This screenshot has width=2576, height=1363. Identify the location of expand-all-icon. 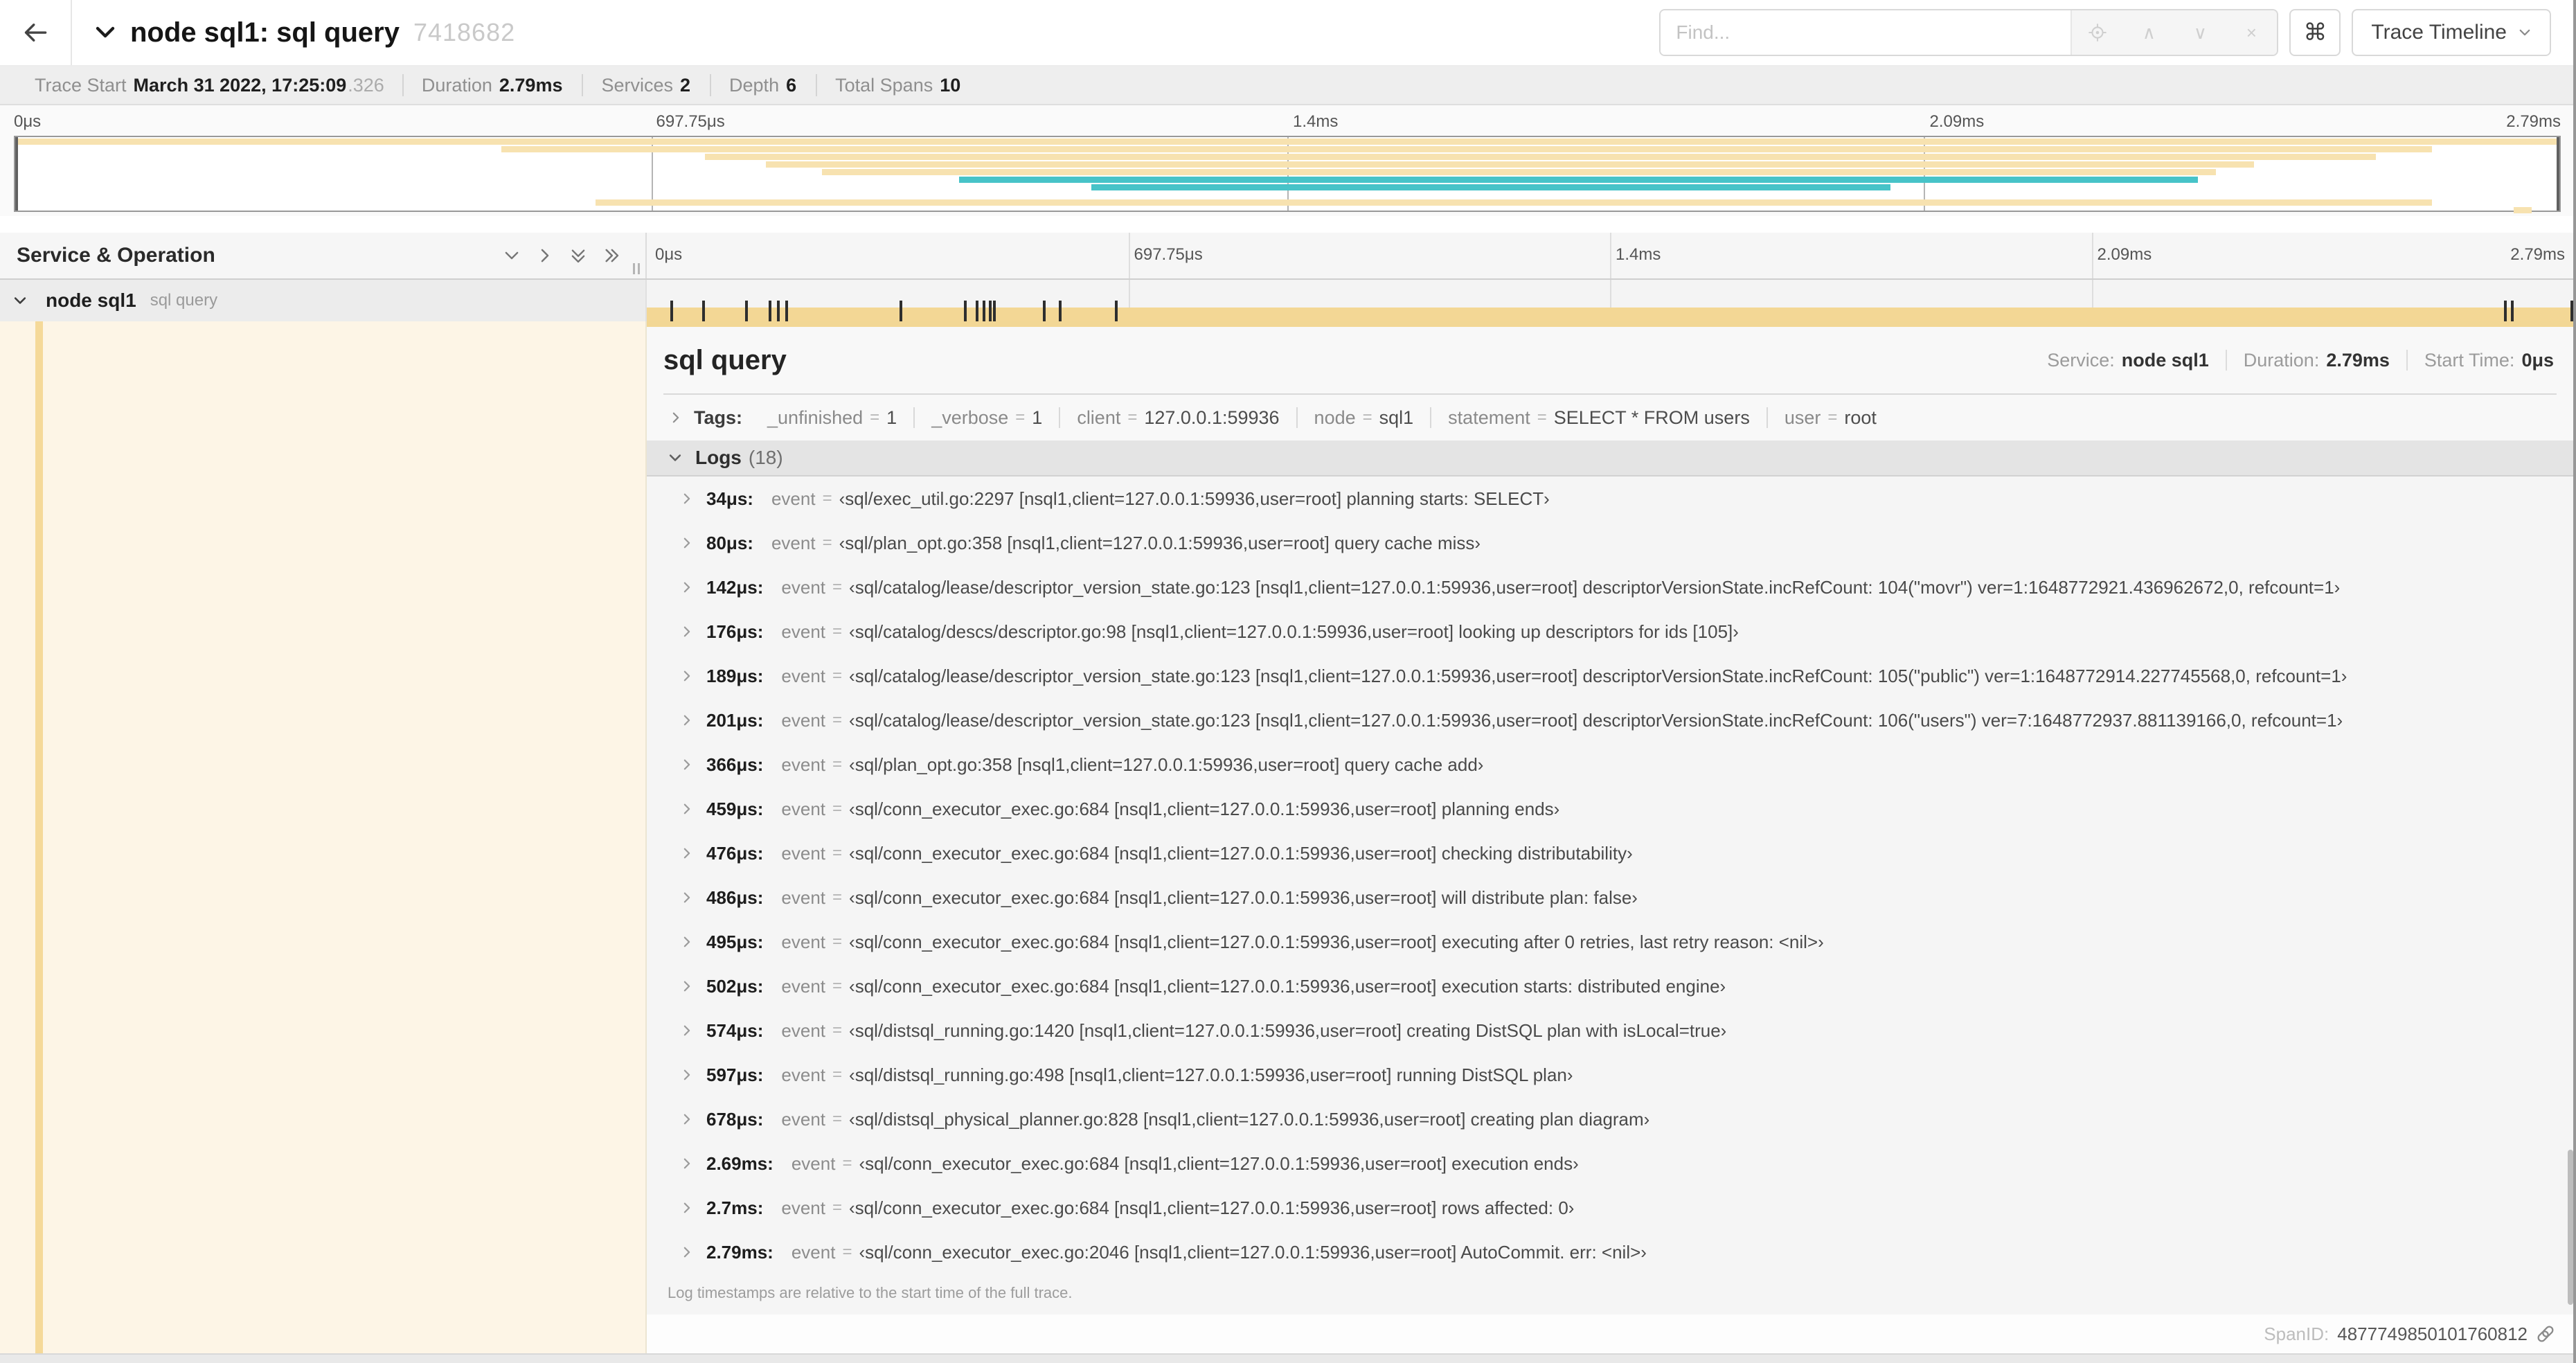
(578, 256).